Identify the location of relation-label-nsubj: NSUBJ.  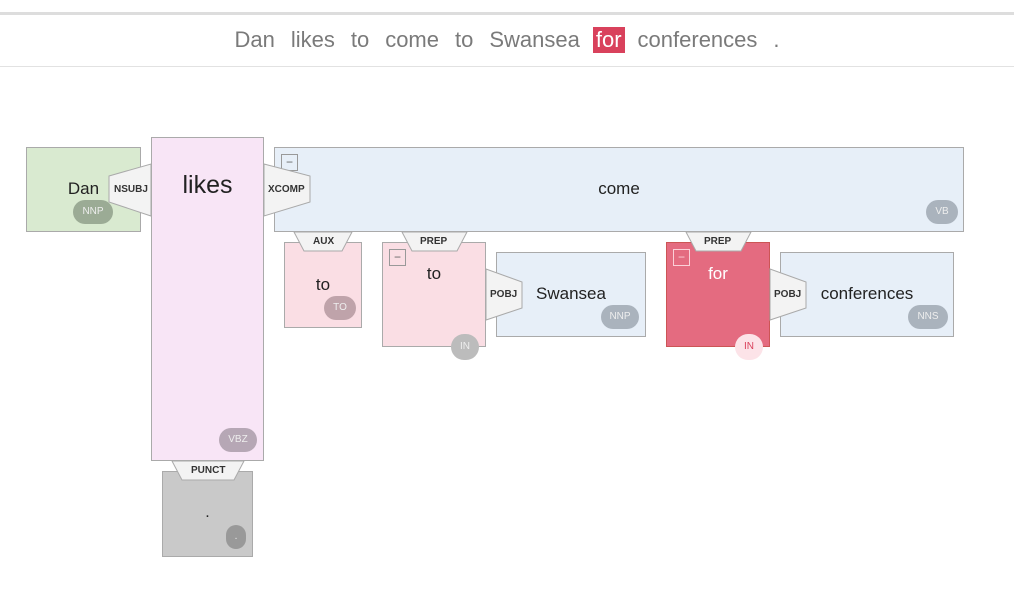
(131, 189).